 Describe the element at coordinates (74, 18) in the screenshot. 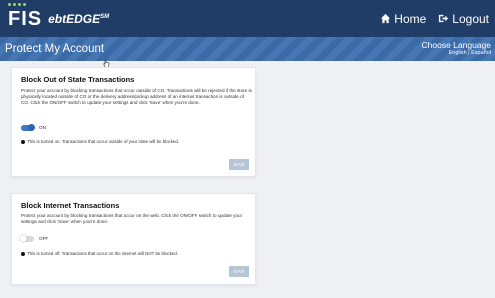

I see `product-name-text: ebtEDGE` at that location.